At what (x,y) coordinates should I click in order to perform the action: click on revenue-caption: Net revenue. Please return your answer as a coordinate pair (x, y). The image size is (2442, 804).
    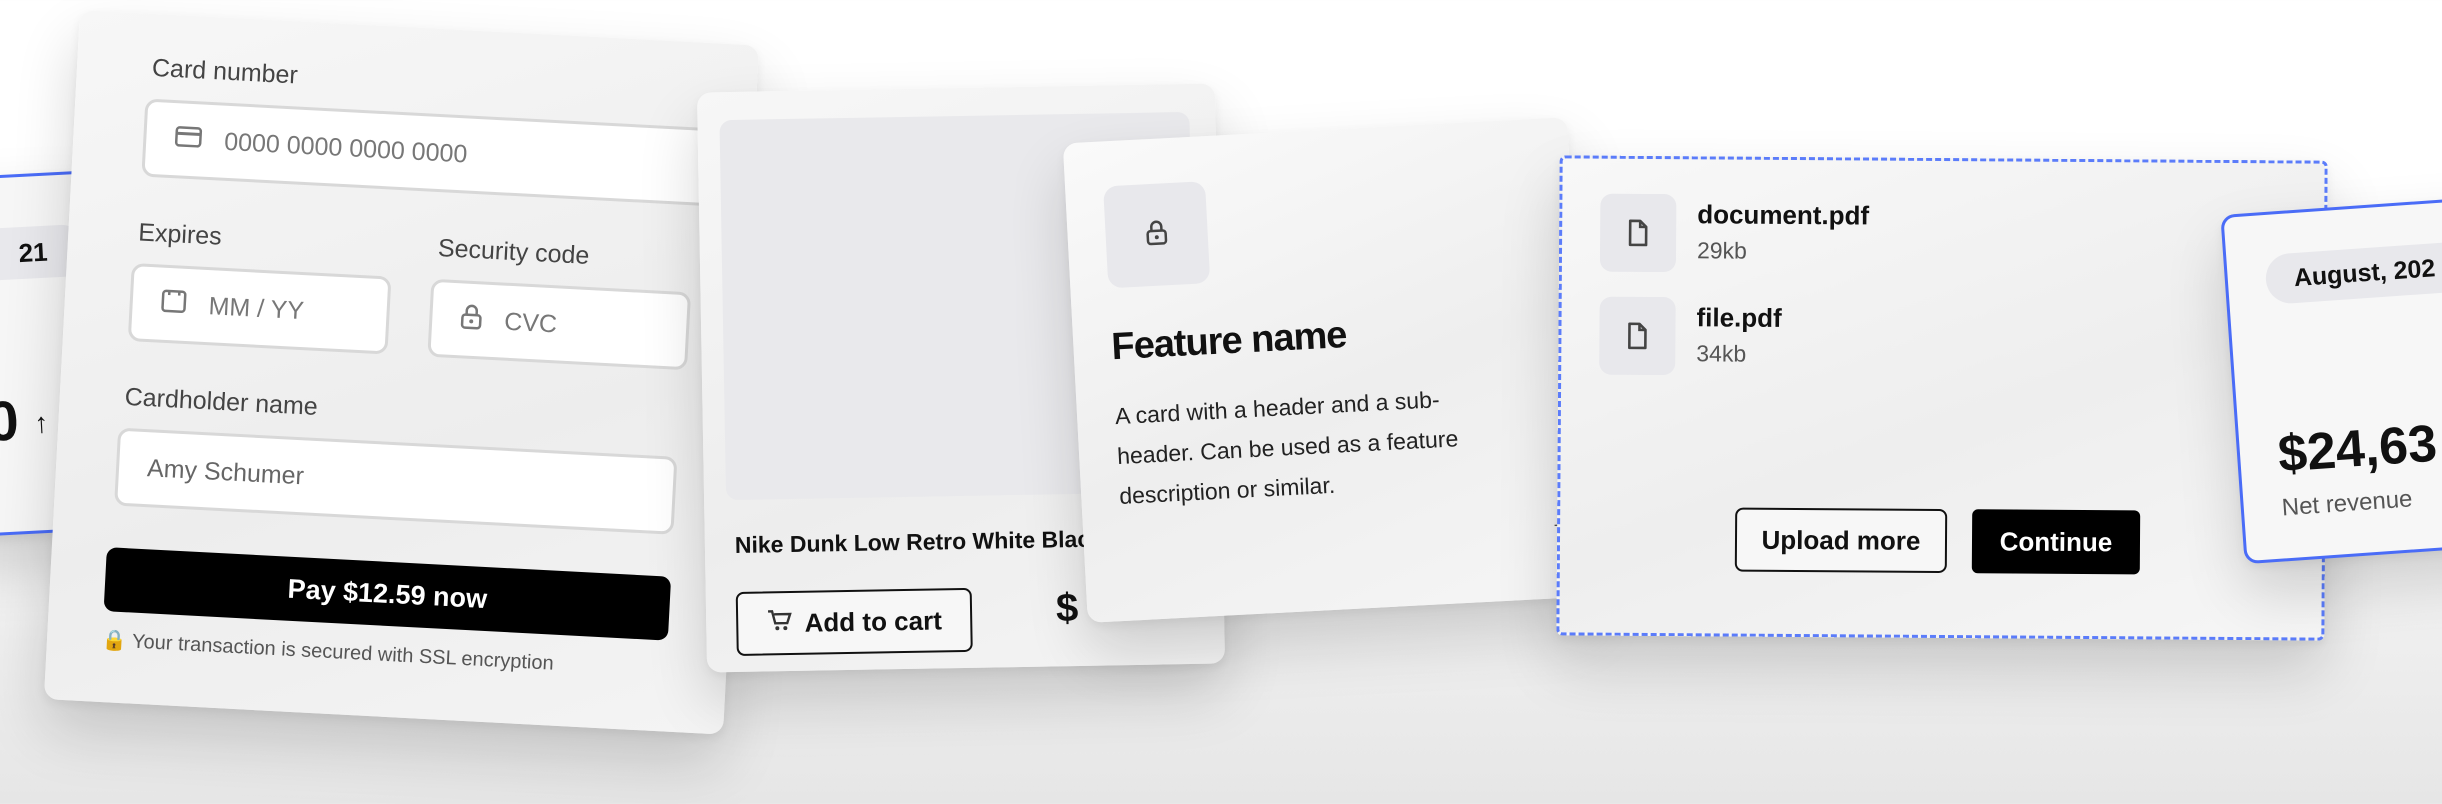
    Looking at the image, I should click on (2347, 503).